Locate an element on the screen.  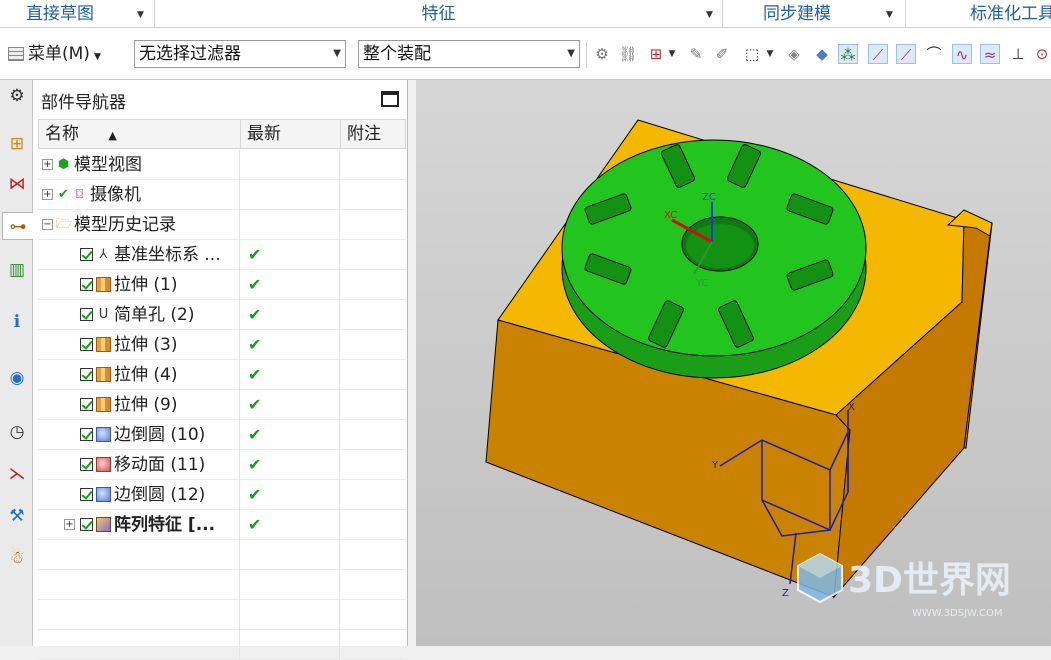
ribbon-group-label: 标准化工具 is located at coordinates (1010, 14).